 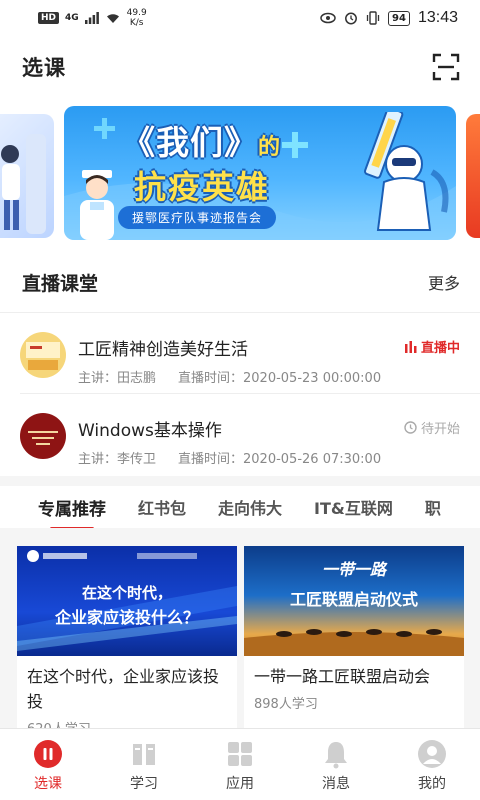 I want to click on nav-courses: 选课, so click(x=48, y=764).